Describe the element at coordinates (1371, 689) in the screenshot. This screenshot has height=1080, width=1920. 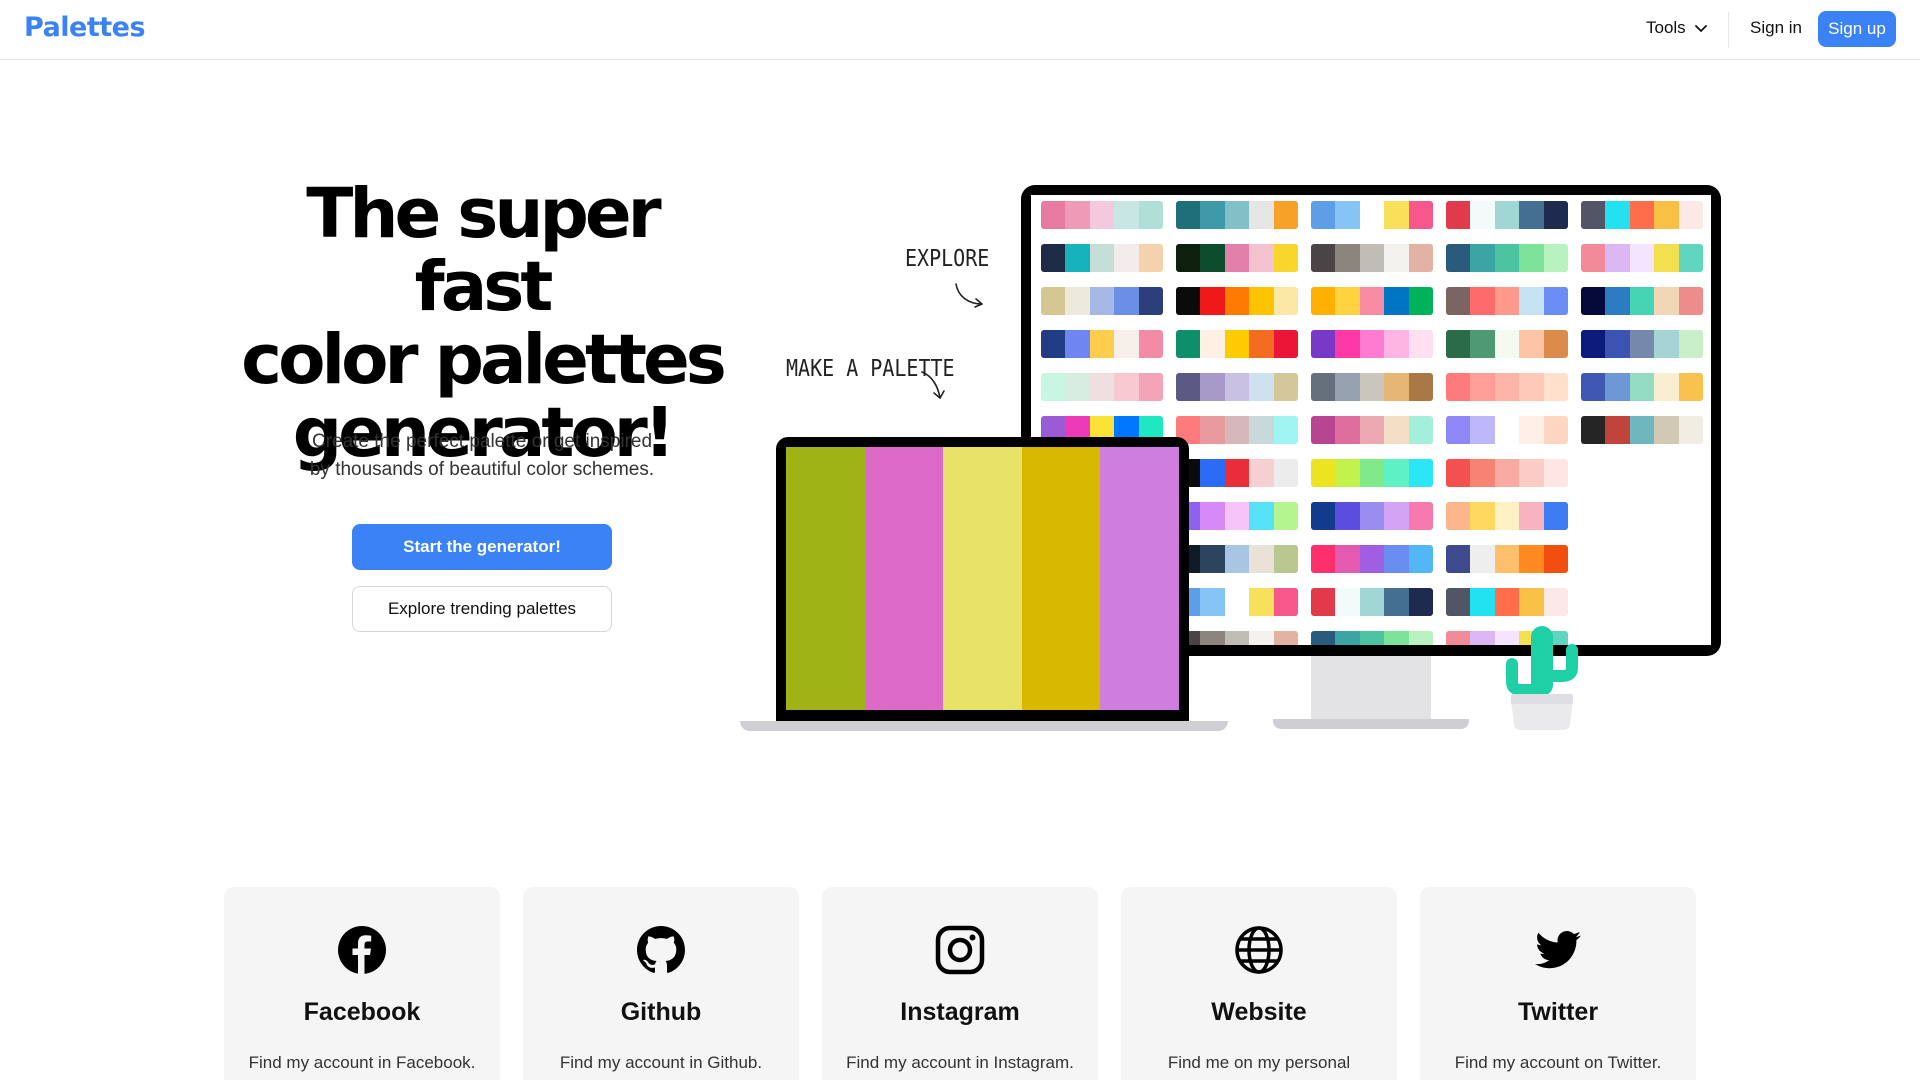
I see `monitor-stand` at that location.